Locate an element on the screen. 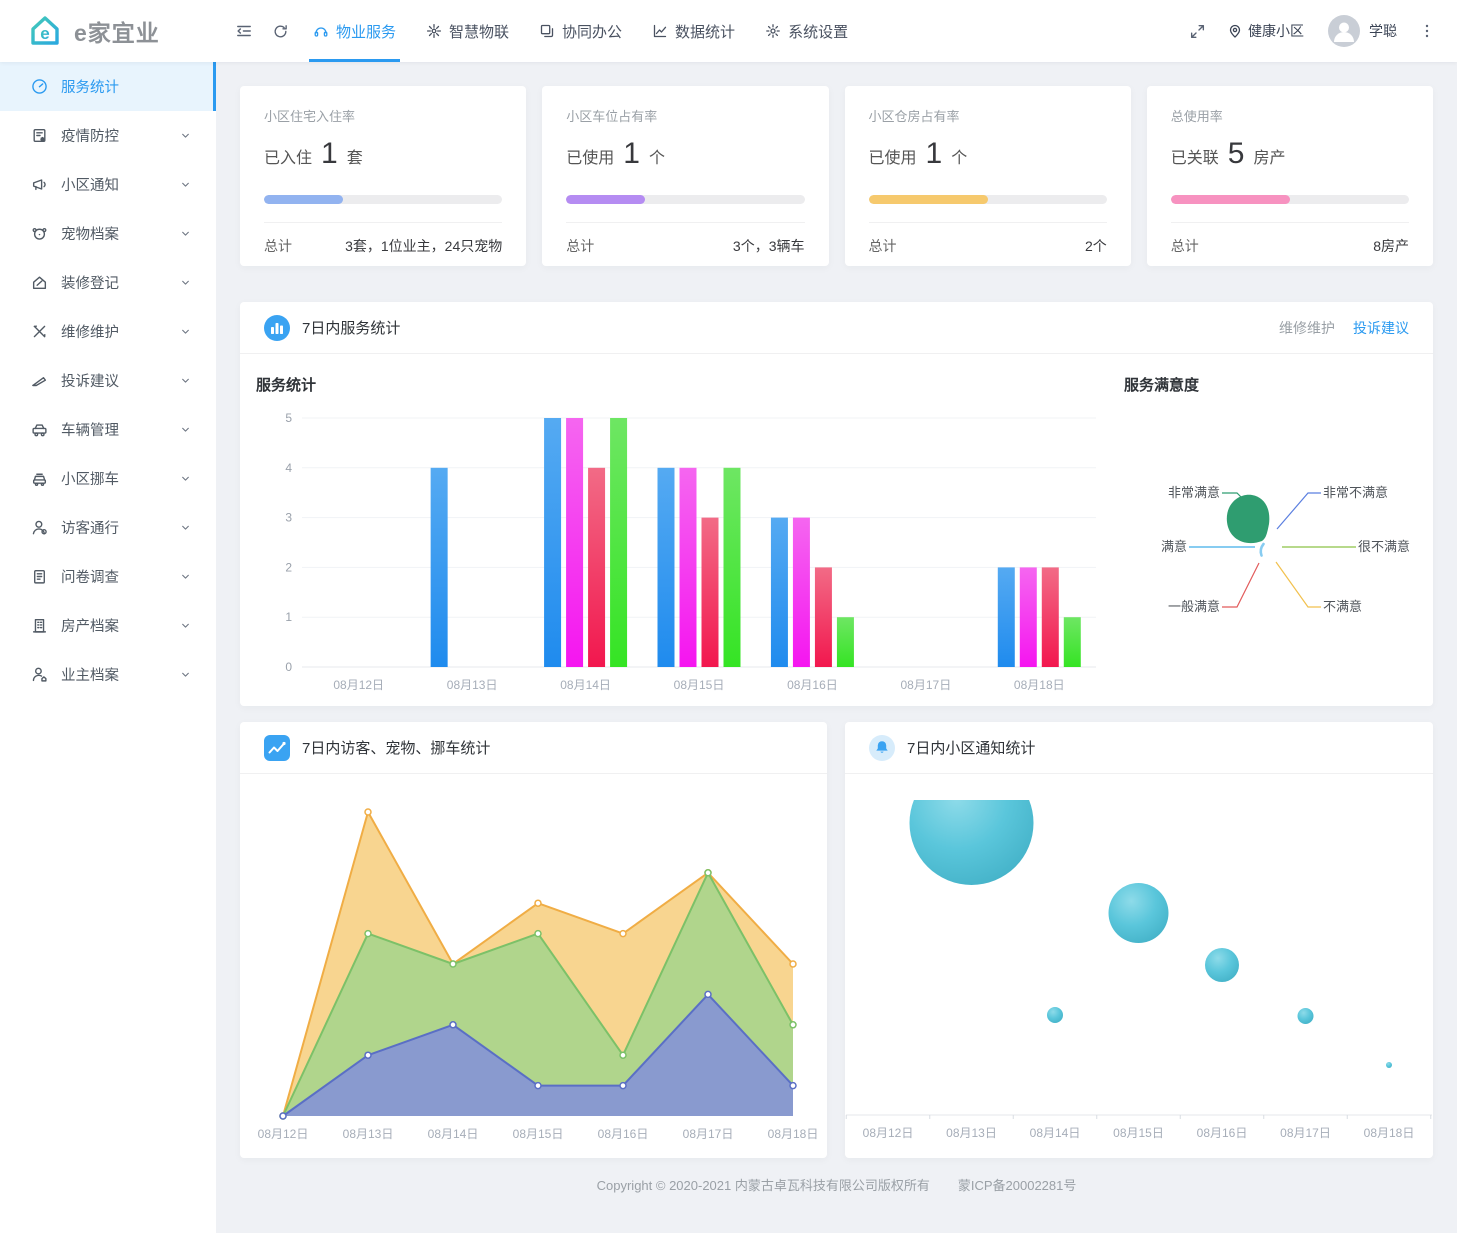  repair-link: 维修维护 is located at coordinates (1307, 328).